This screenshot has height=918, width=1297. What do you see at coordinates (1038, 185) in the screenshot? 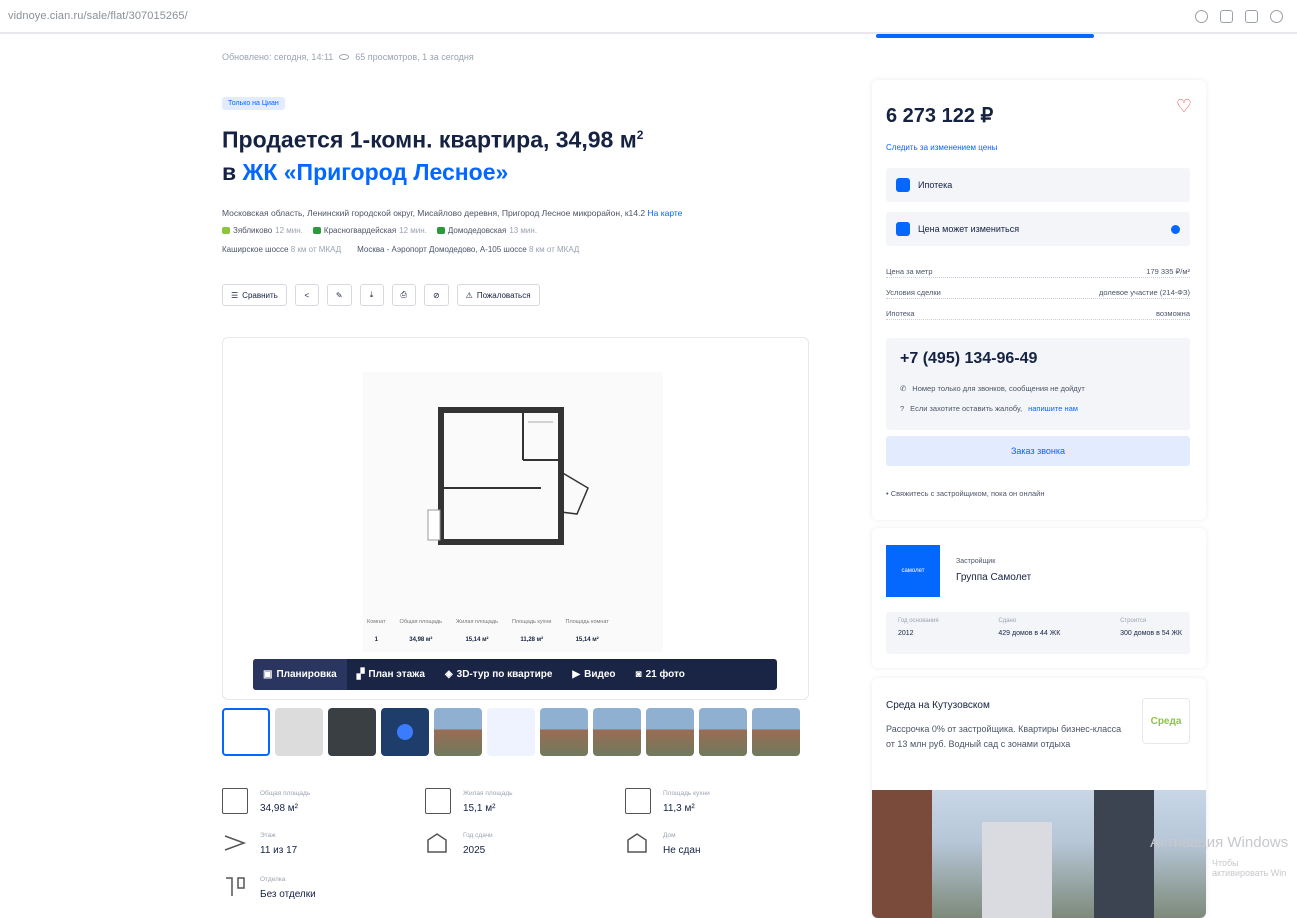
I see `mortgage-button: Ипотека` at bounding box center [1038, 185].